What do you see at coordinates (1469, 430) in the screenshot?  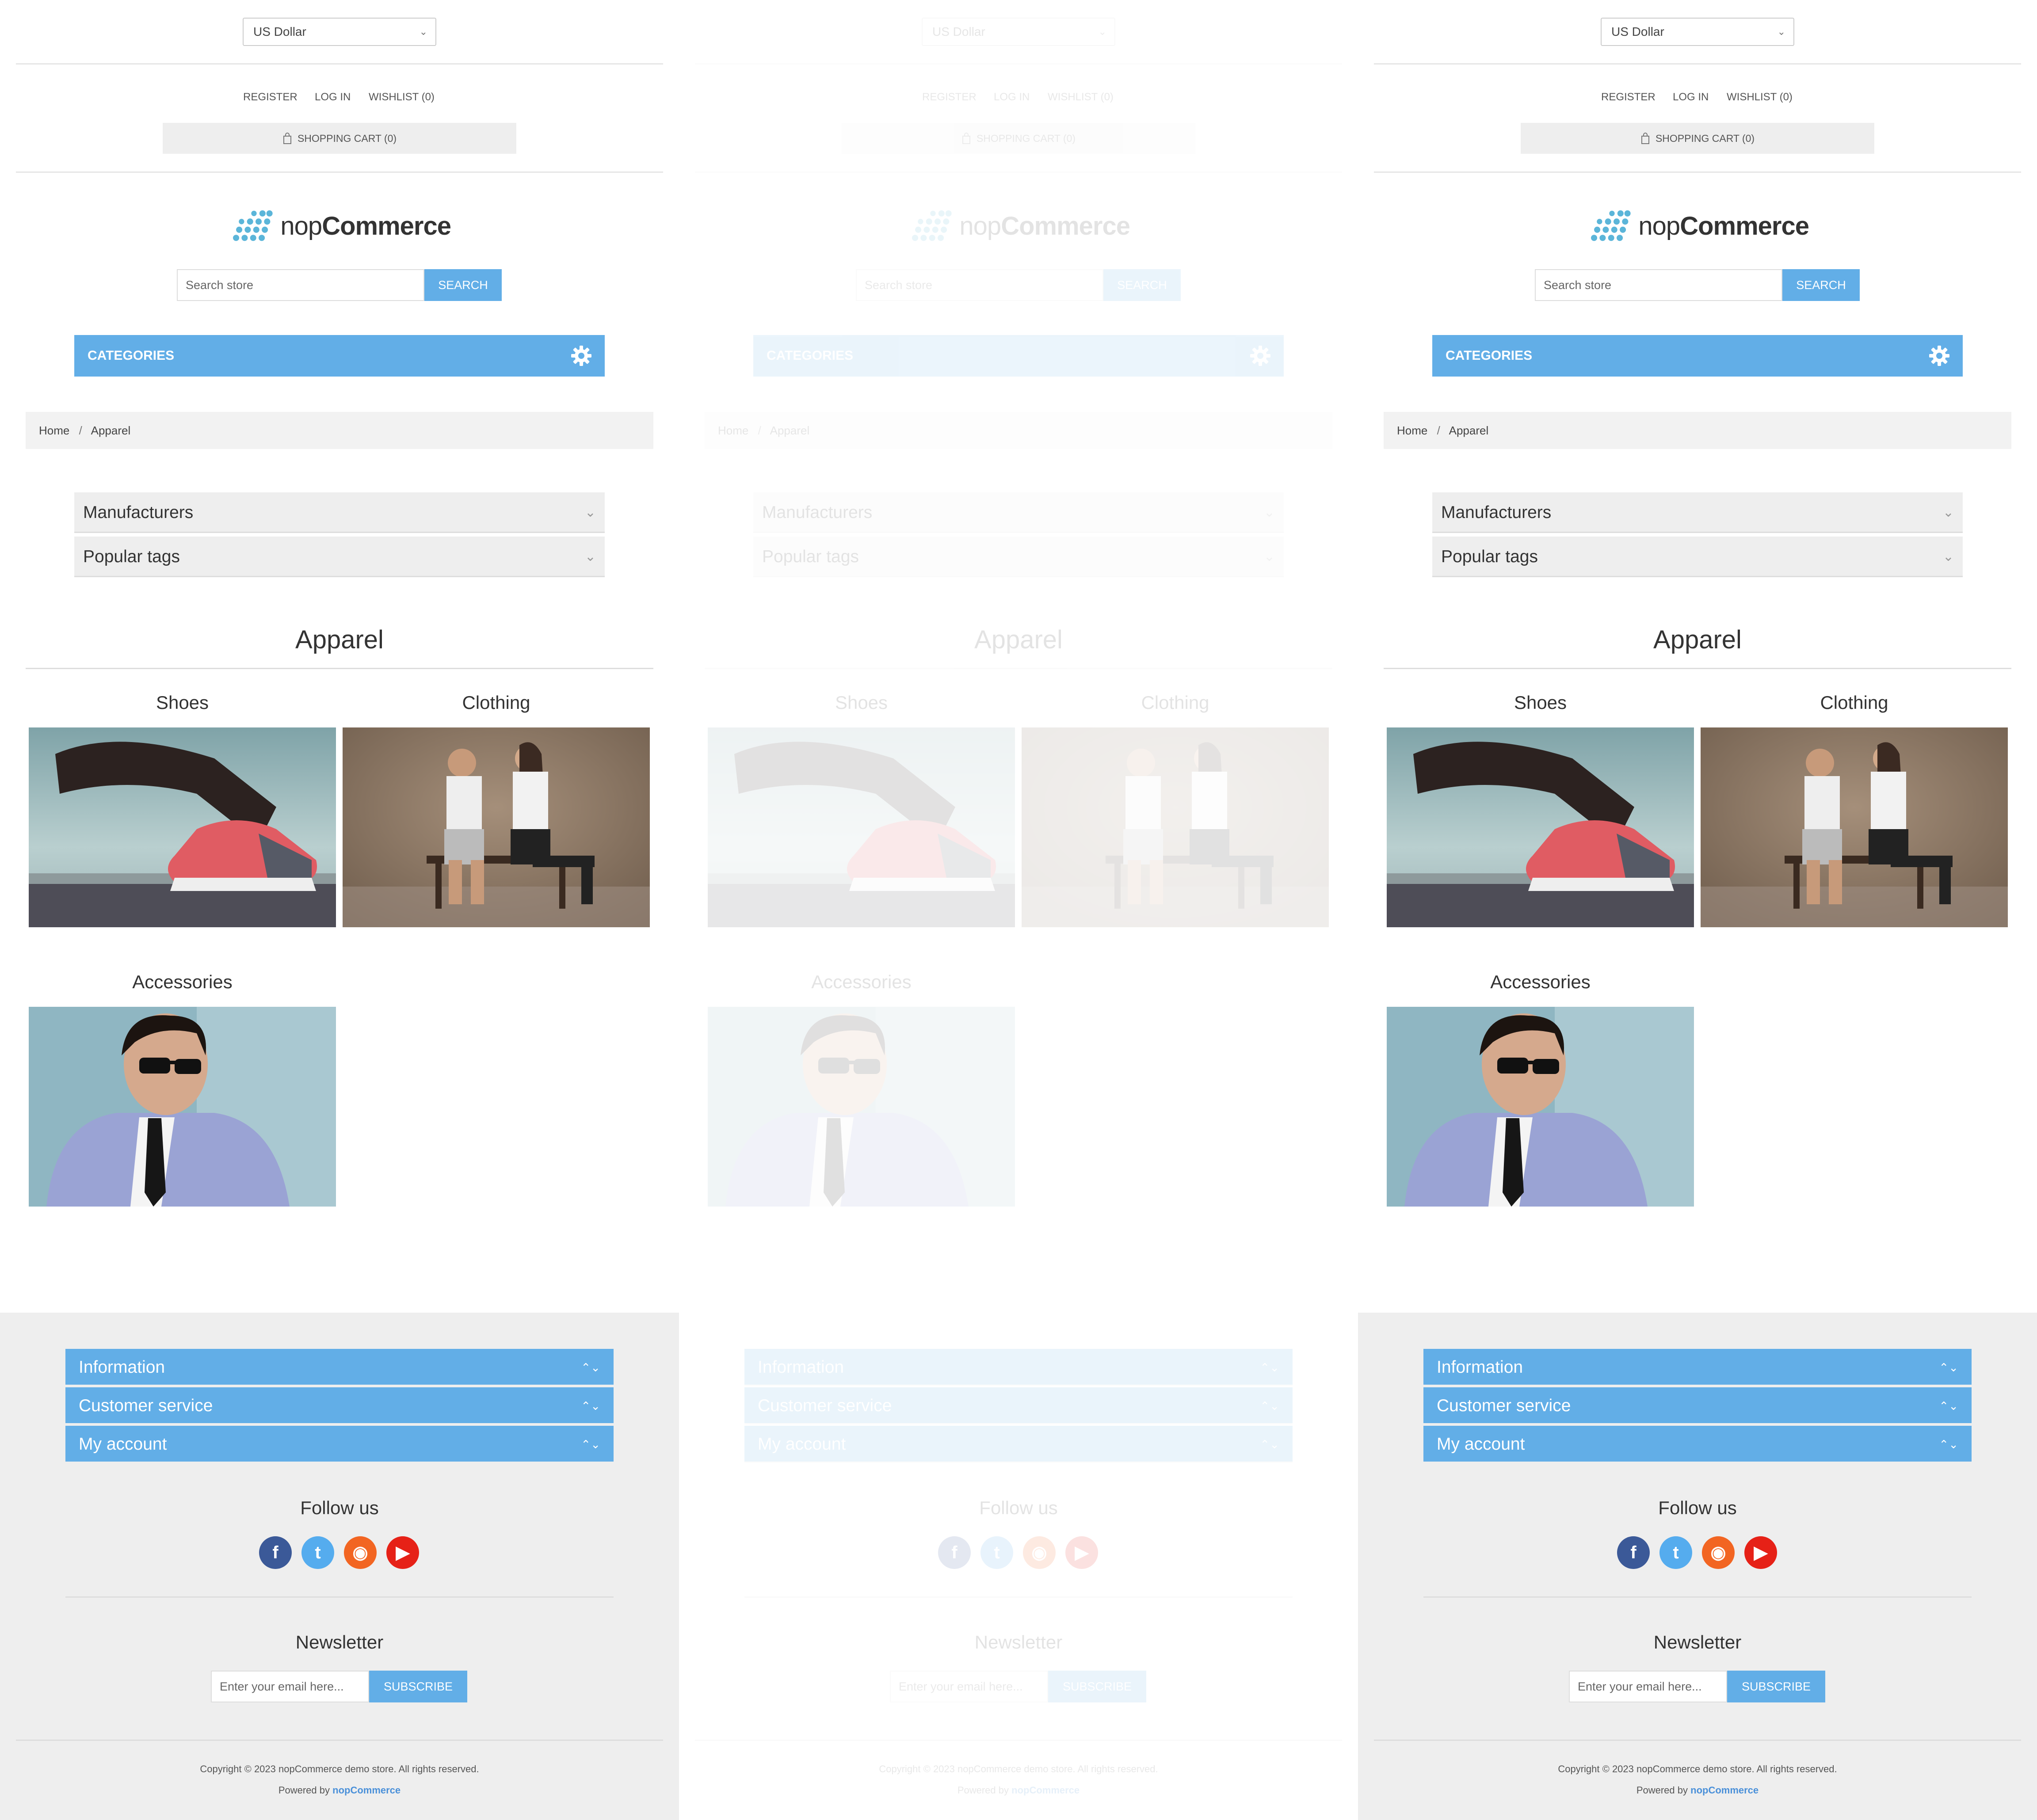 I see `breadcrumb-current: Apparel` at bounding box center [1469, 430].